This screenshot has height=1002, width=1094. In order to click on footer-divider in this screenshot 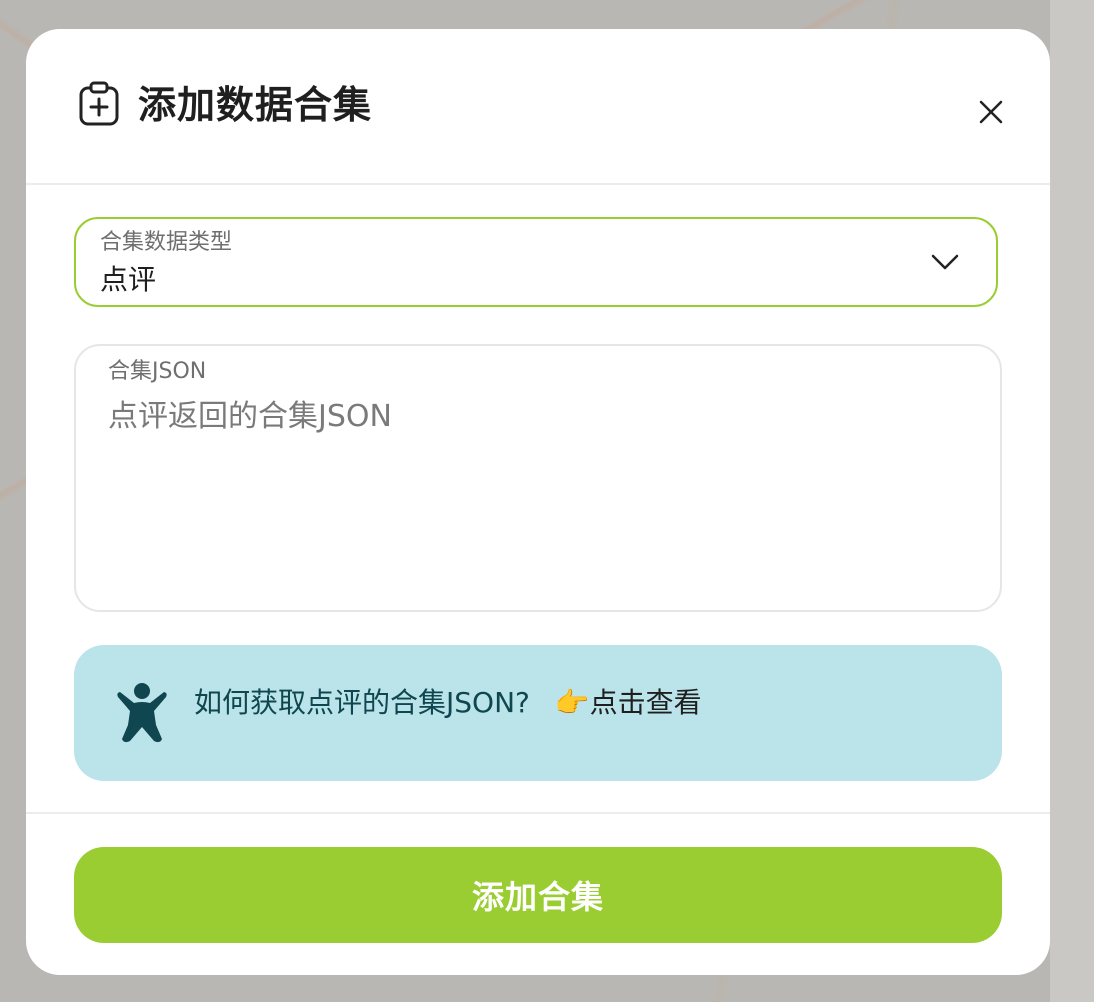, I will do `click(538, 813)`.